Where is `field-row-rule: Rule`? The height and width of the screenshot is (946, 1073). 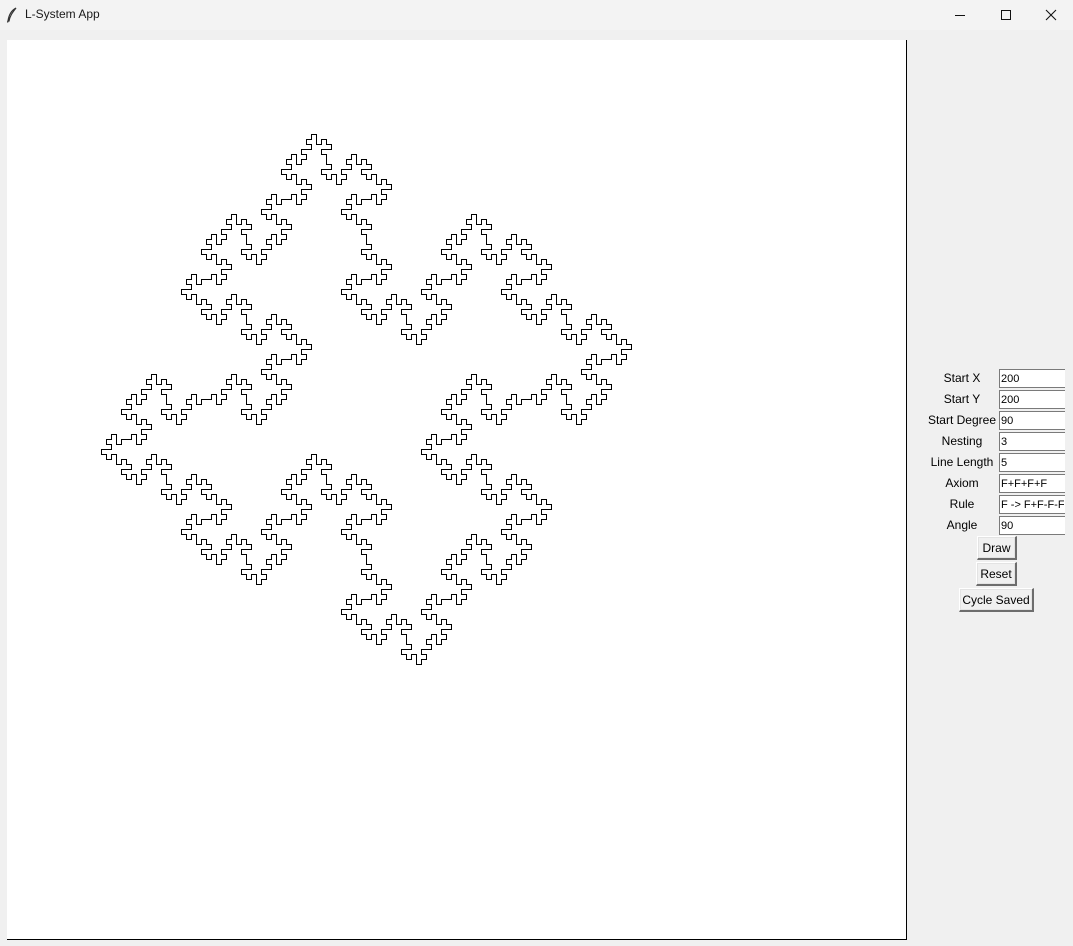 field-row-rule: Rule is located at coordinates (999, 504).